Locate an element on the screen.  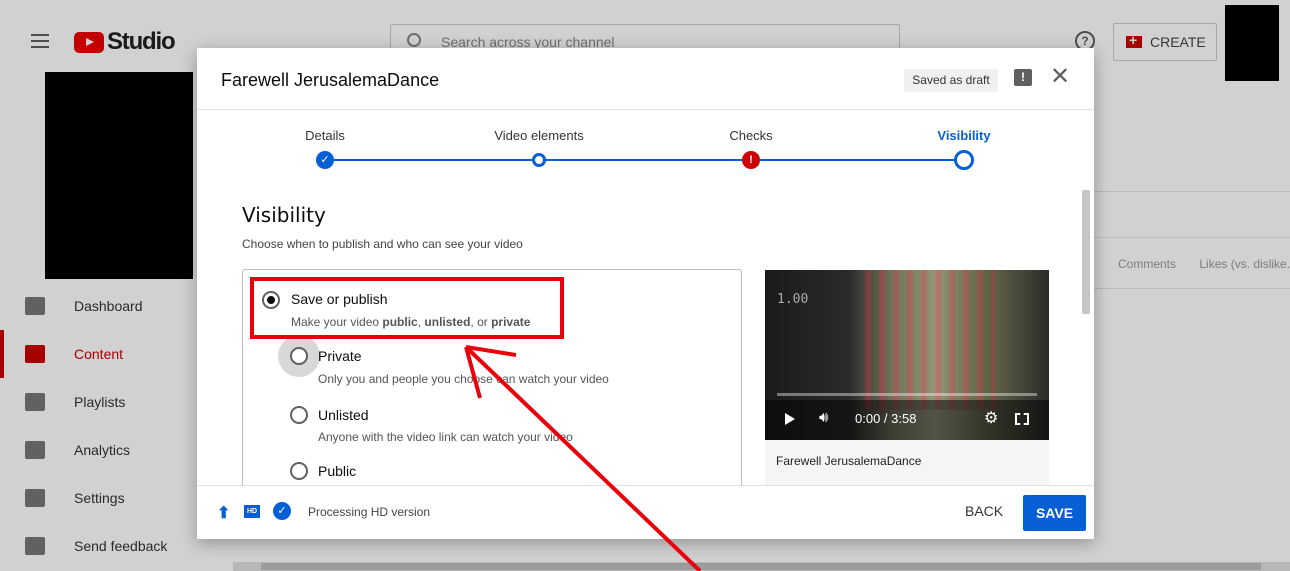
video-name: Farewell JerusalemaDance is located at coordinates (849, 461).